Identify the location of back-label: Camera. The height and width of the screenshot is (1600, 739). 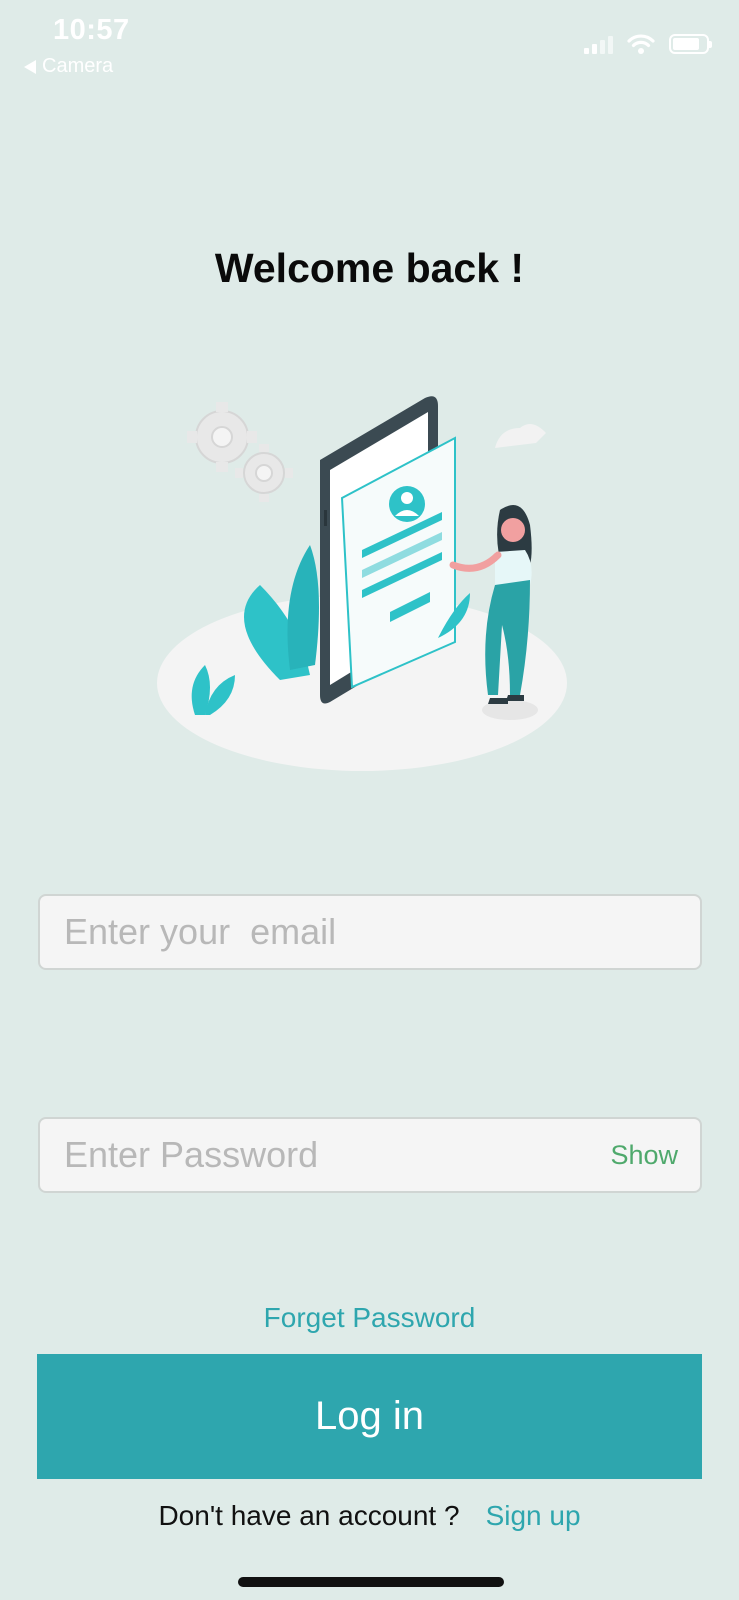
(78, 66).